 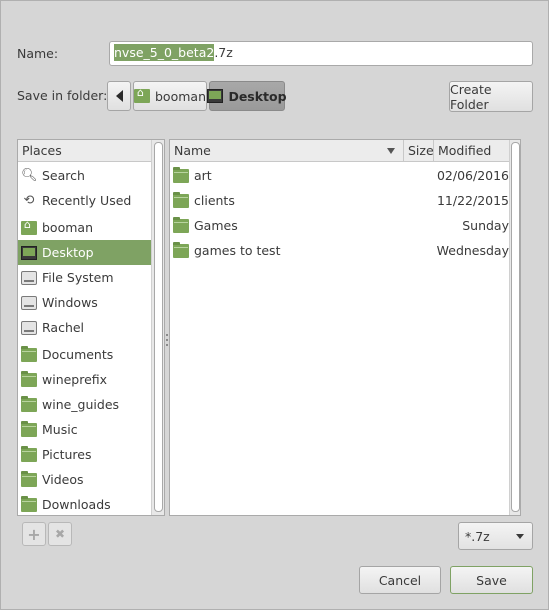 I want to click on file-row: clients 11/22/2015, so click(x=339, y=200).